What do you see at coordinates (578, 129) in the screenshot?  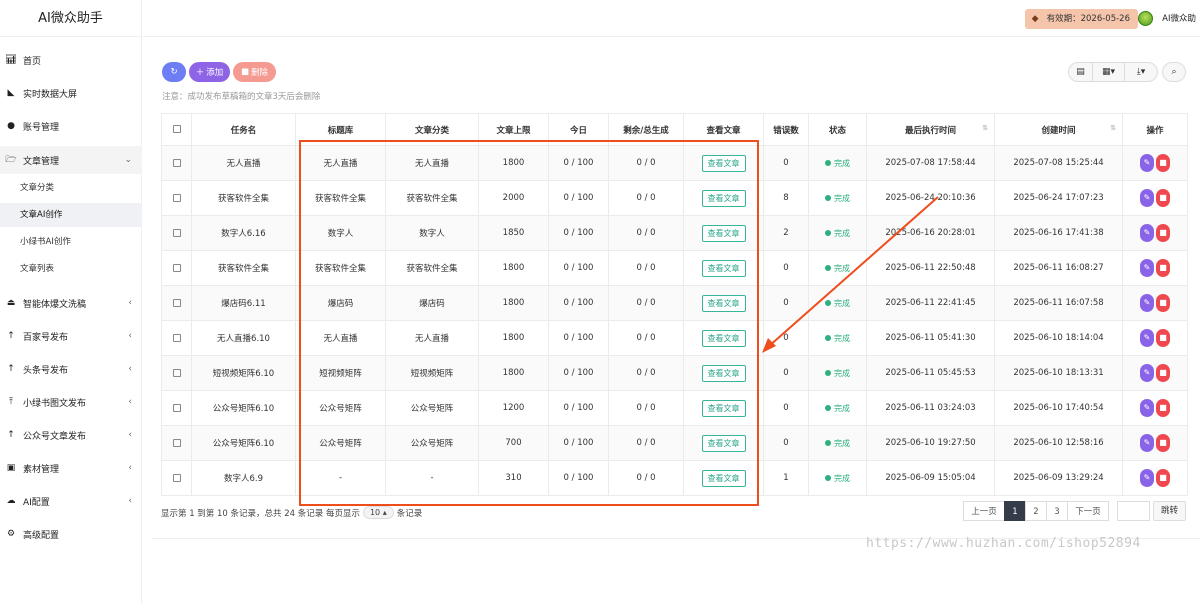 I see `col-today: 今日` at bounding box center [578, 129].